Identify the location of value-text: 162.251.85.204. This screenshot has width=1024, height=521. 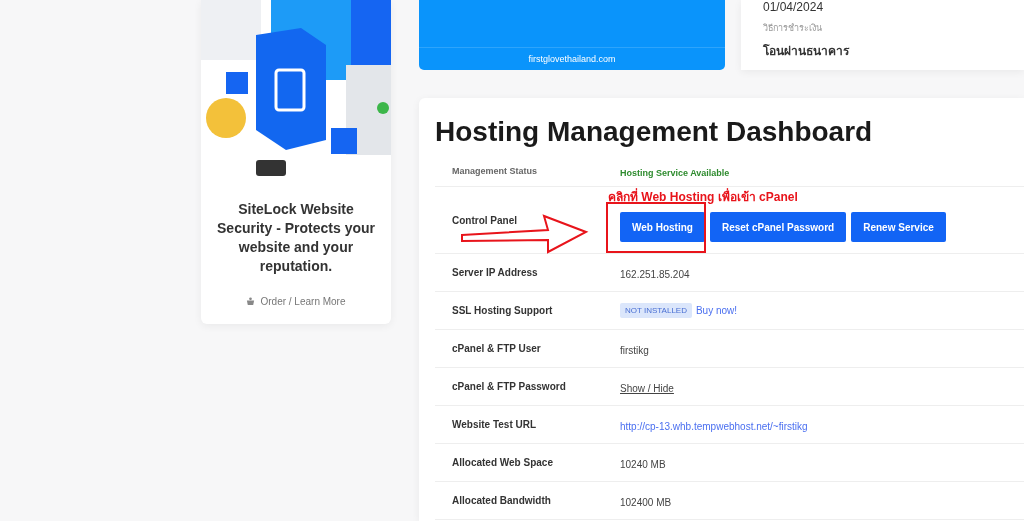
(655, 274).